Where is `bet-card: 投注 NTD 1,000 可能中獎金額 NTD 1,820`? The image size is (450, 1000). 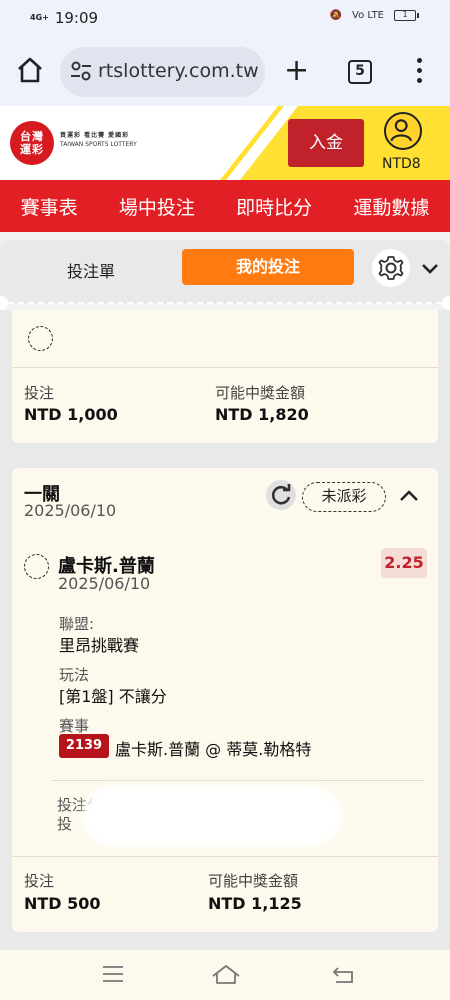 bet-card: 投注 NTD 1,000 可能中獎金額 NTD 1,820 is located at coordinates (225, 376).